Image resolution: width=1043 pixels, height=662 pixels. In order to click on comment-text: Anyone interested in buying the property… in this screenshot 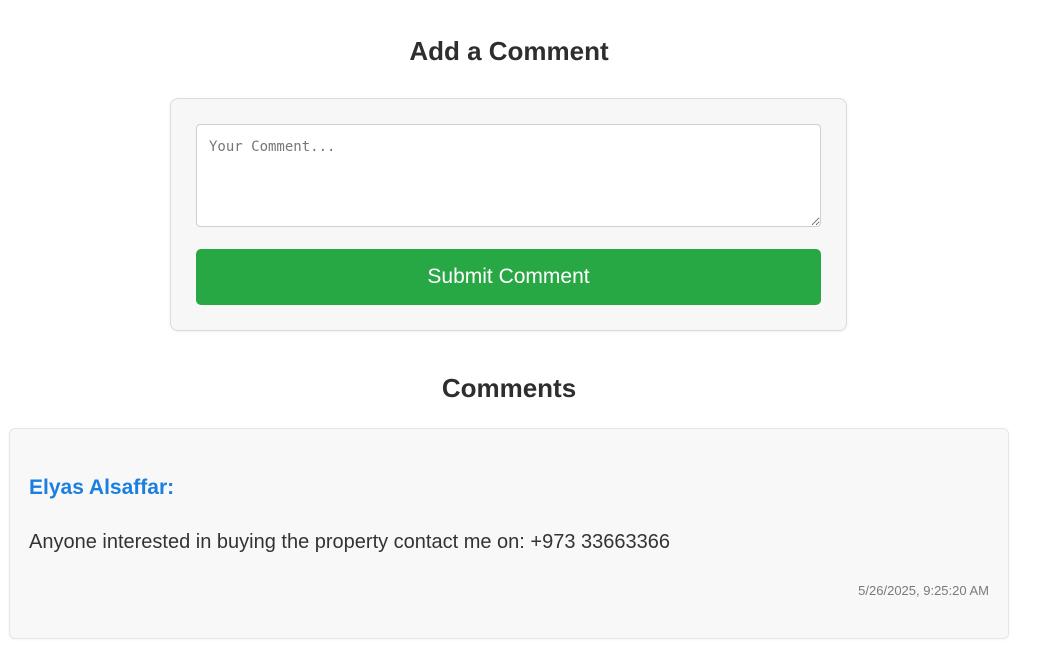, I will do `click(350, 542)`.